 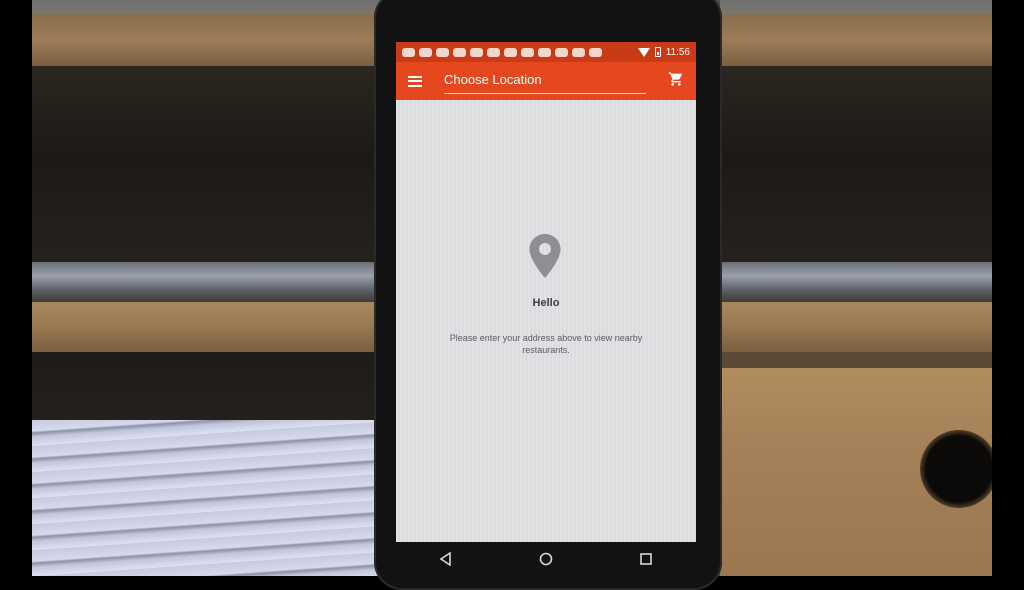 What do you see at coordinates (677, 52) in the screenshot?
I see `status-time: 11:56` at bounding box center [677, 52].